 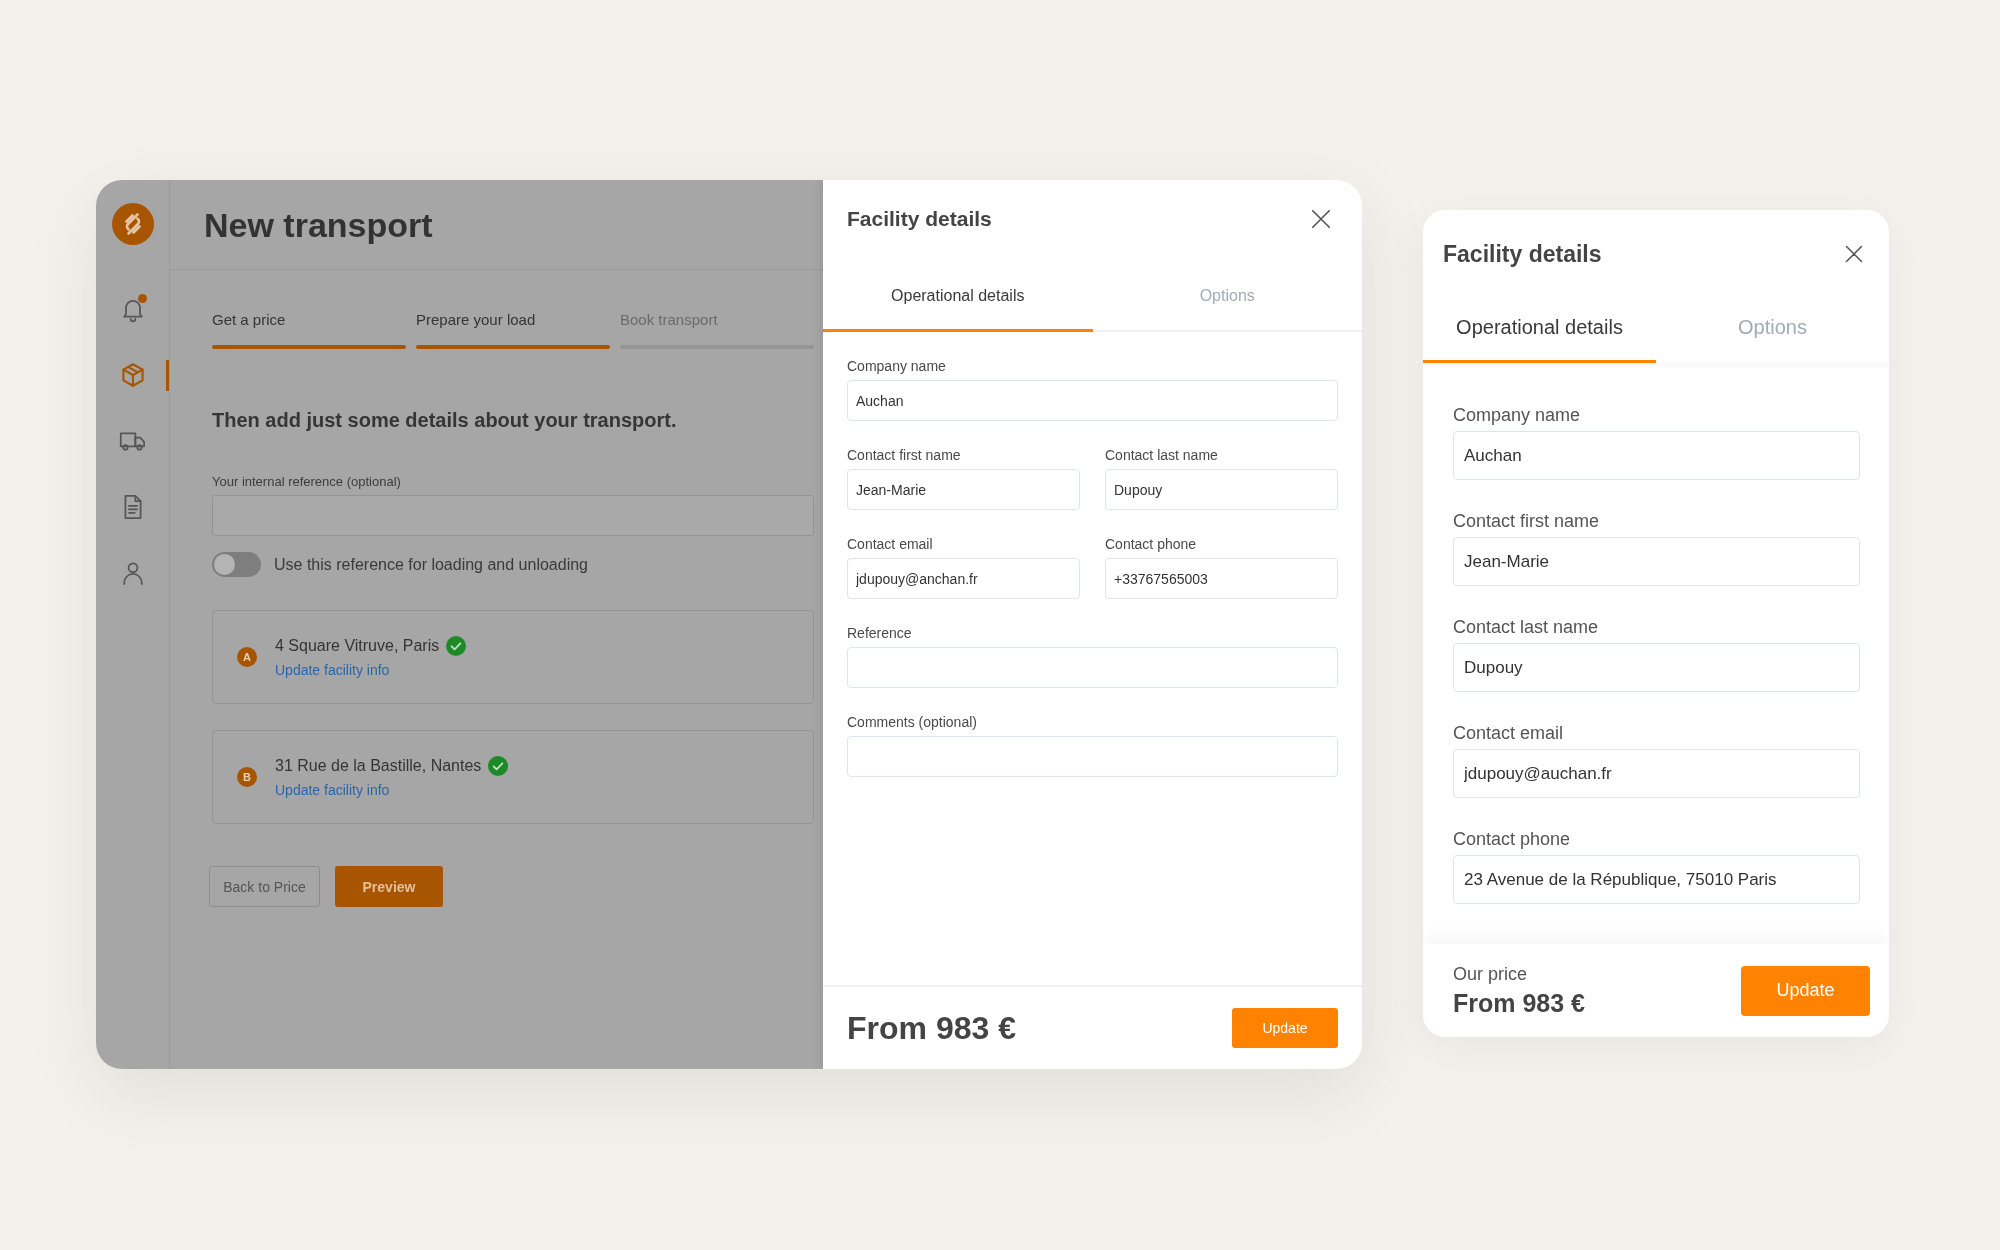 What do you see at coordinates (912, 722) in the screenshot?
I see `field-label: Comments (optional)` at bounding box center [912, 722].